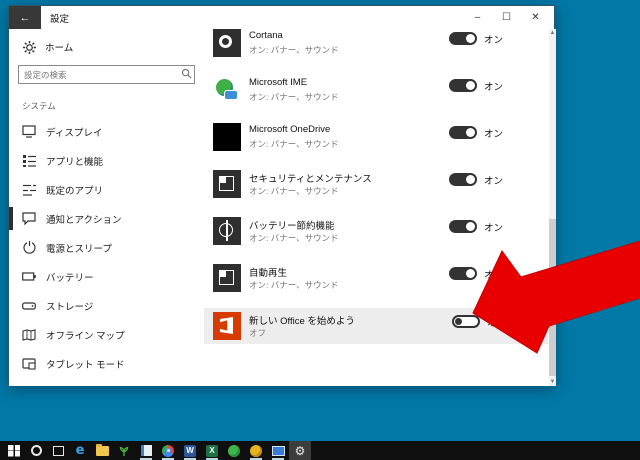 The image size is (640, 460). I want to click on settings-taskbar-button: ⚙, so click(300, 450).